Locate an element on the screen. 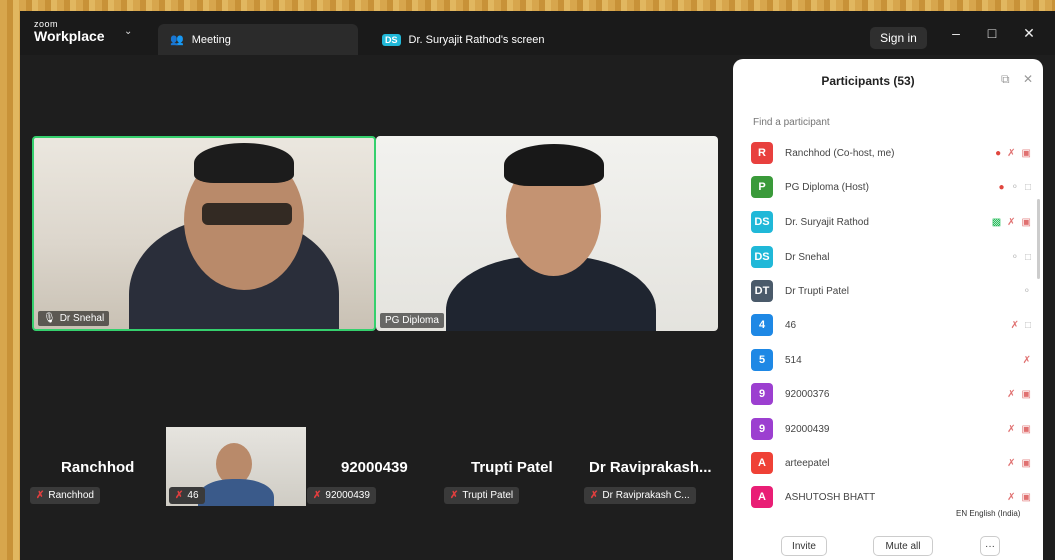 This screenshot has height=560, width=1055. tab-shared-screen: DS Dr. Suryajit Rathod's screen is located at coordinates (500, 39).